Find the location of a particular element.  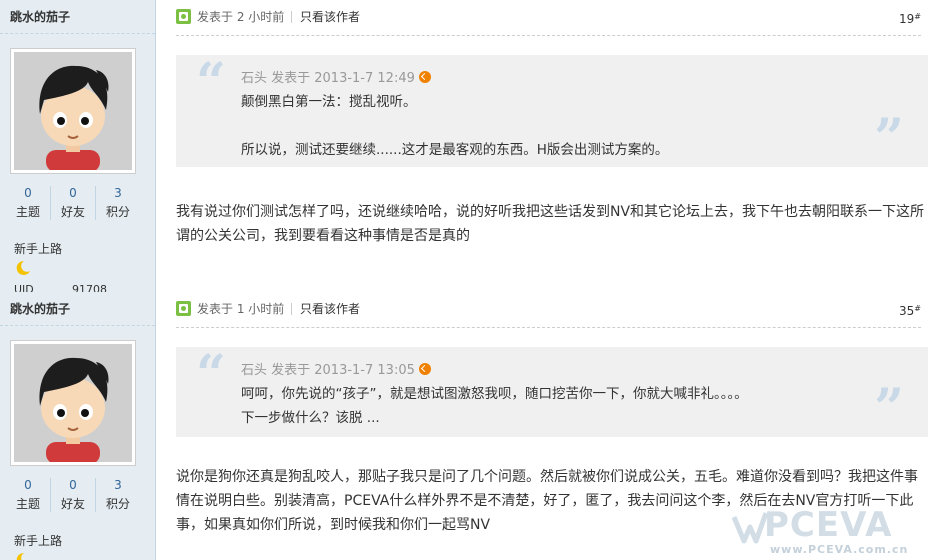

watermark-logo: PCEVA is located at coordinates (828, 525).